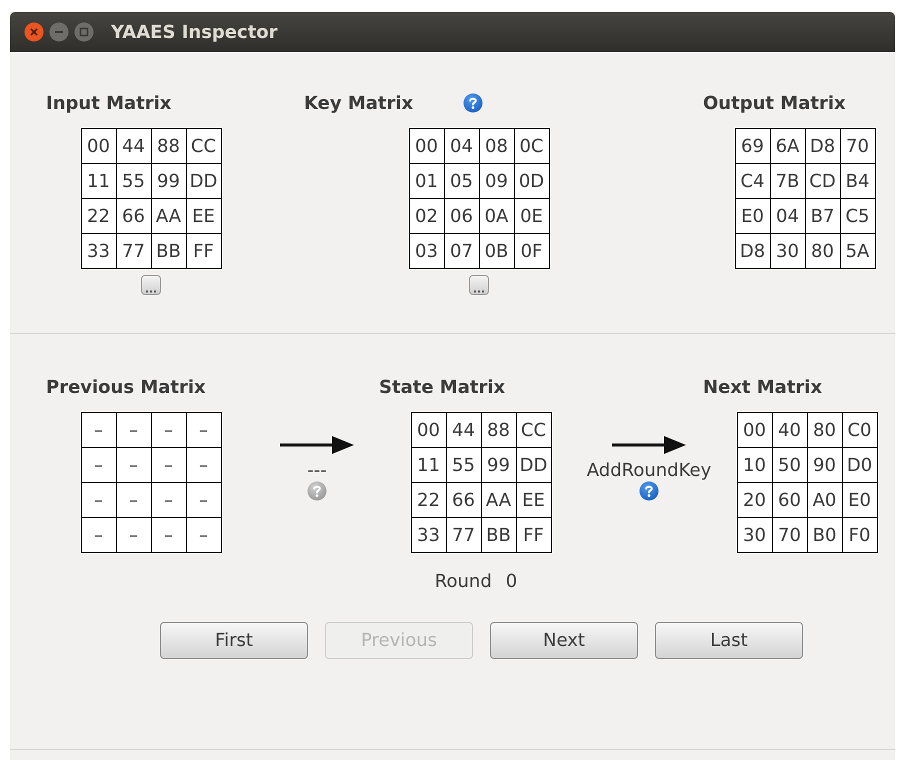 This screenshot has width=908, height=760. Describe the element at coordinates (317, 470) in the screenshot. I see `step-label: ---` at that location.